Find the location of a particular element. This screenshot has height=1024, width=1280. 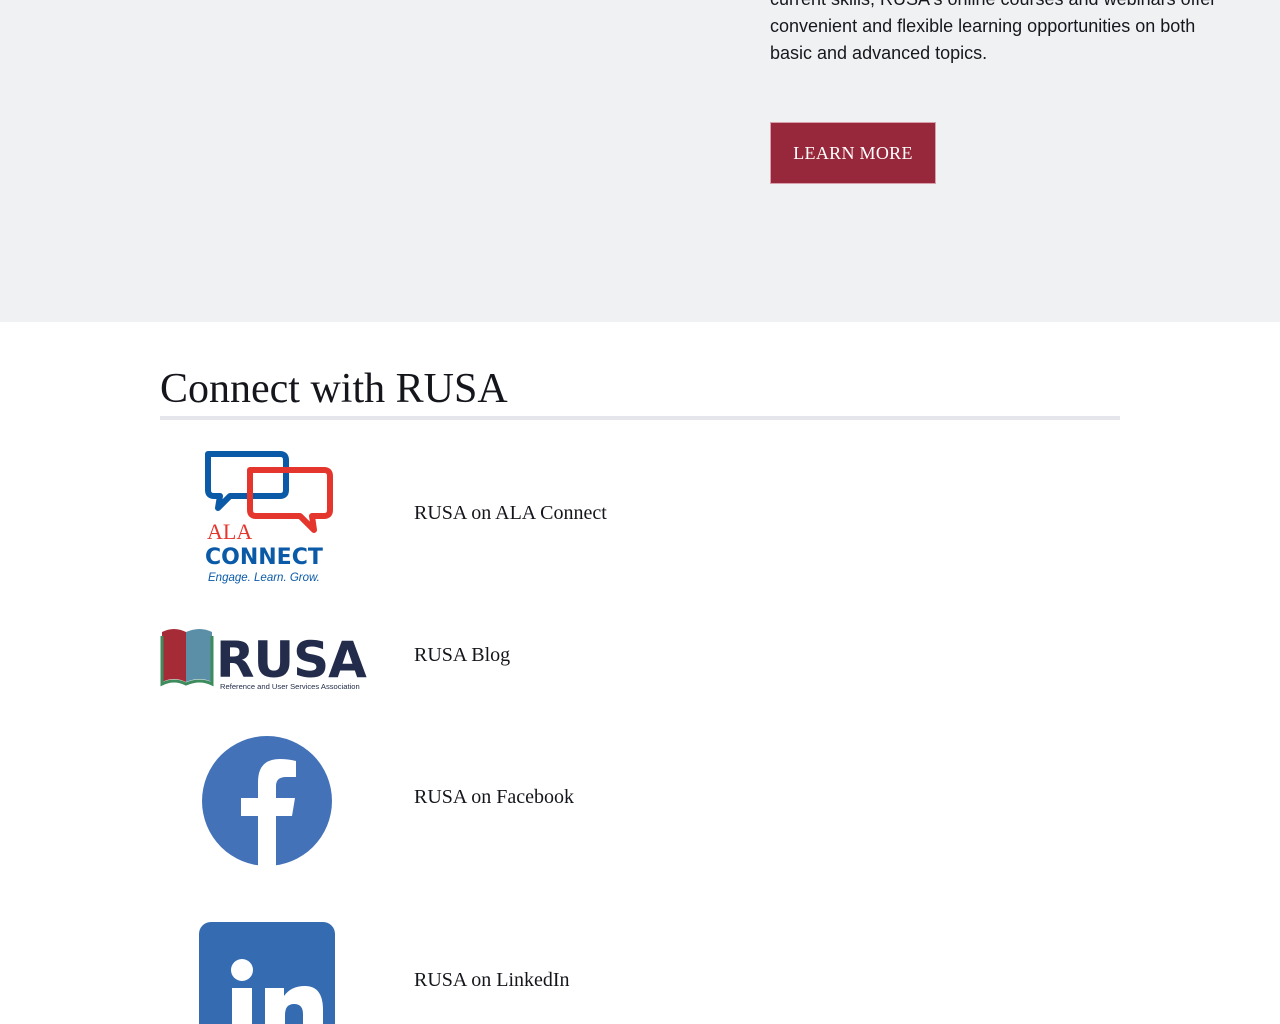

ala-logo-tagline: Engage. Learn. Grow. is located at coordinates (264, 578).